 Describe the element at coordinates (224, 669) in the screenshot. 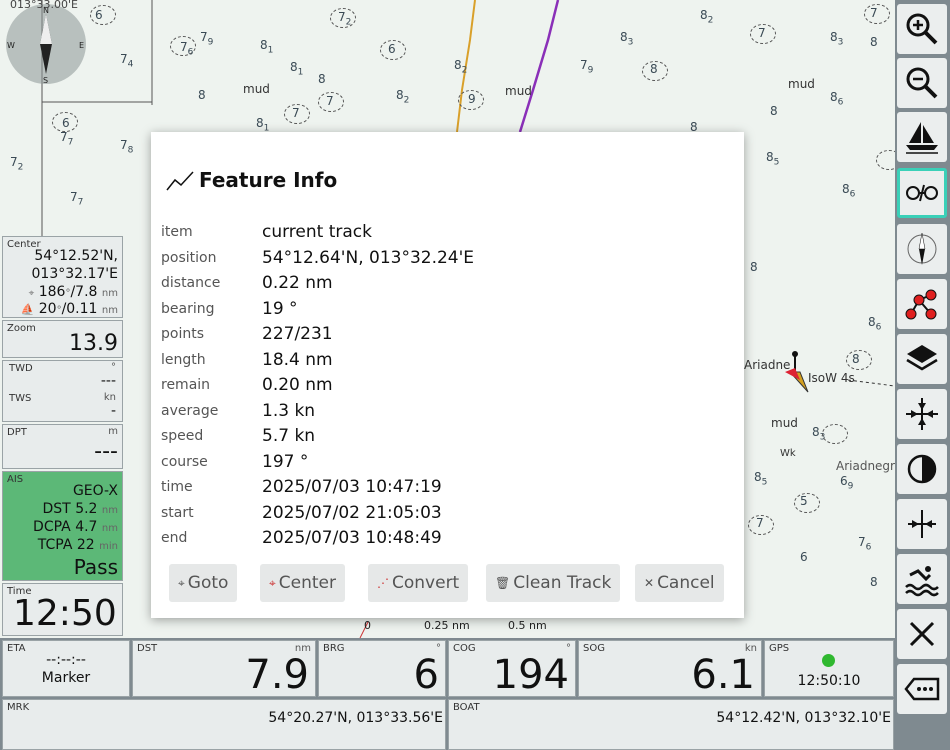

I see `dst-panel: DST nm 7.9` at that location.